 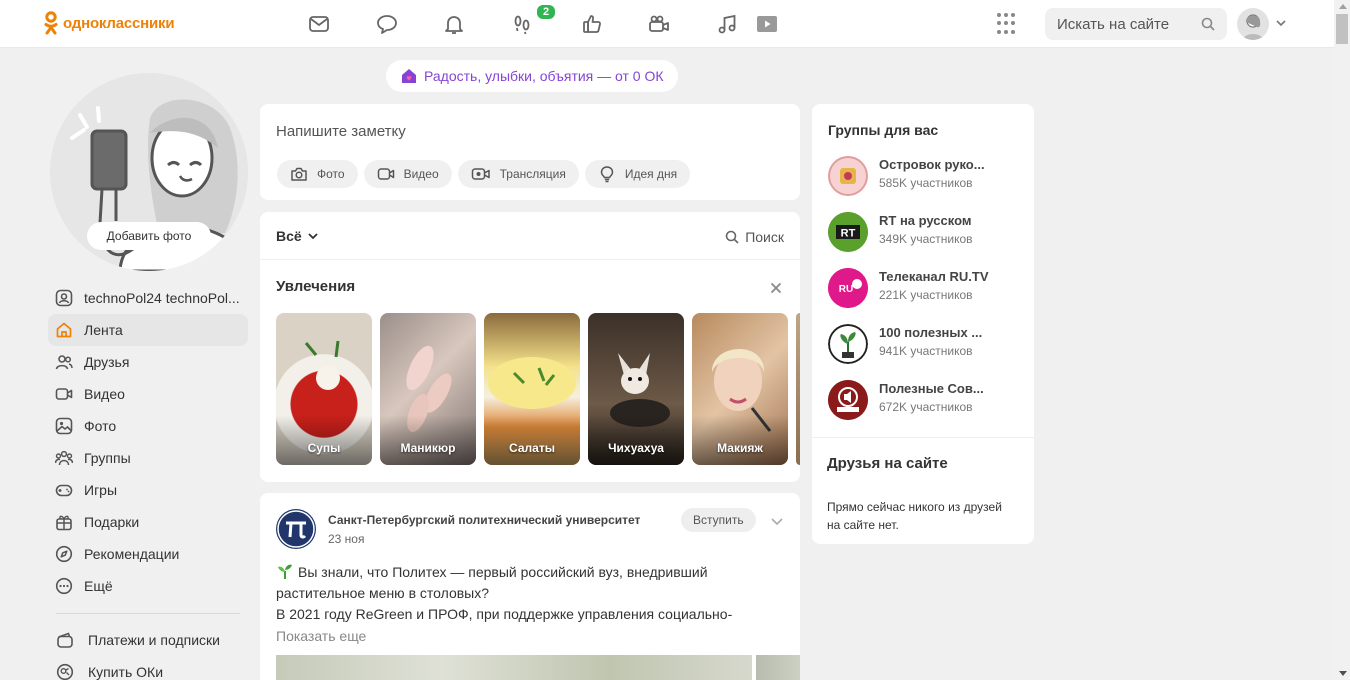 What do you see at coordinates (928, 234) in the screenshot?
I see `group-item: RT RT на русском 349K участников` at bounding box center [928, 234].